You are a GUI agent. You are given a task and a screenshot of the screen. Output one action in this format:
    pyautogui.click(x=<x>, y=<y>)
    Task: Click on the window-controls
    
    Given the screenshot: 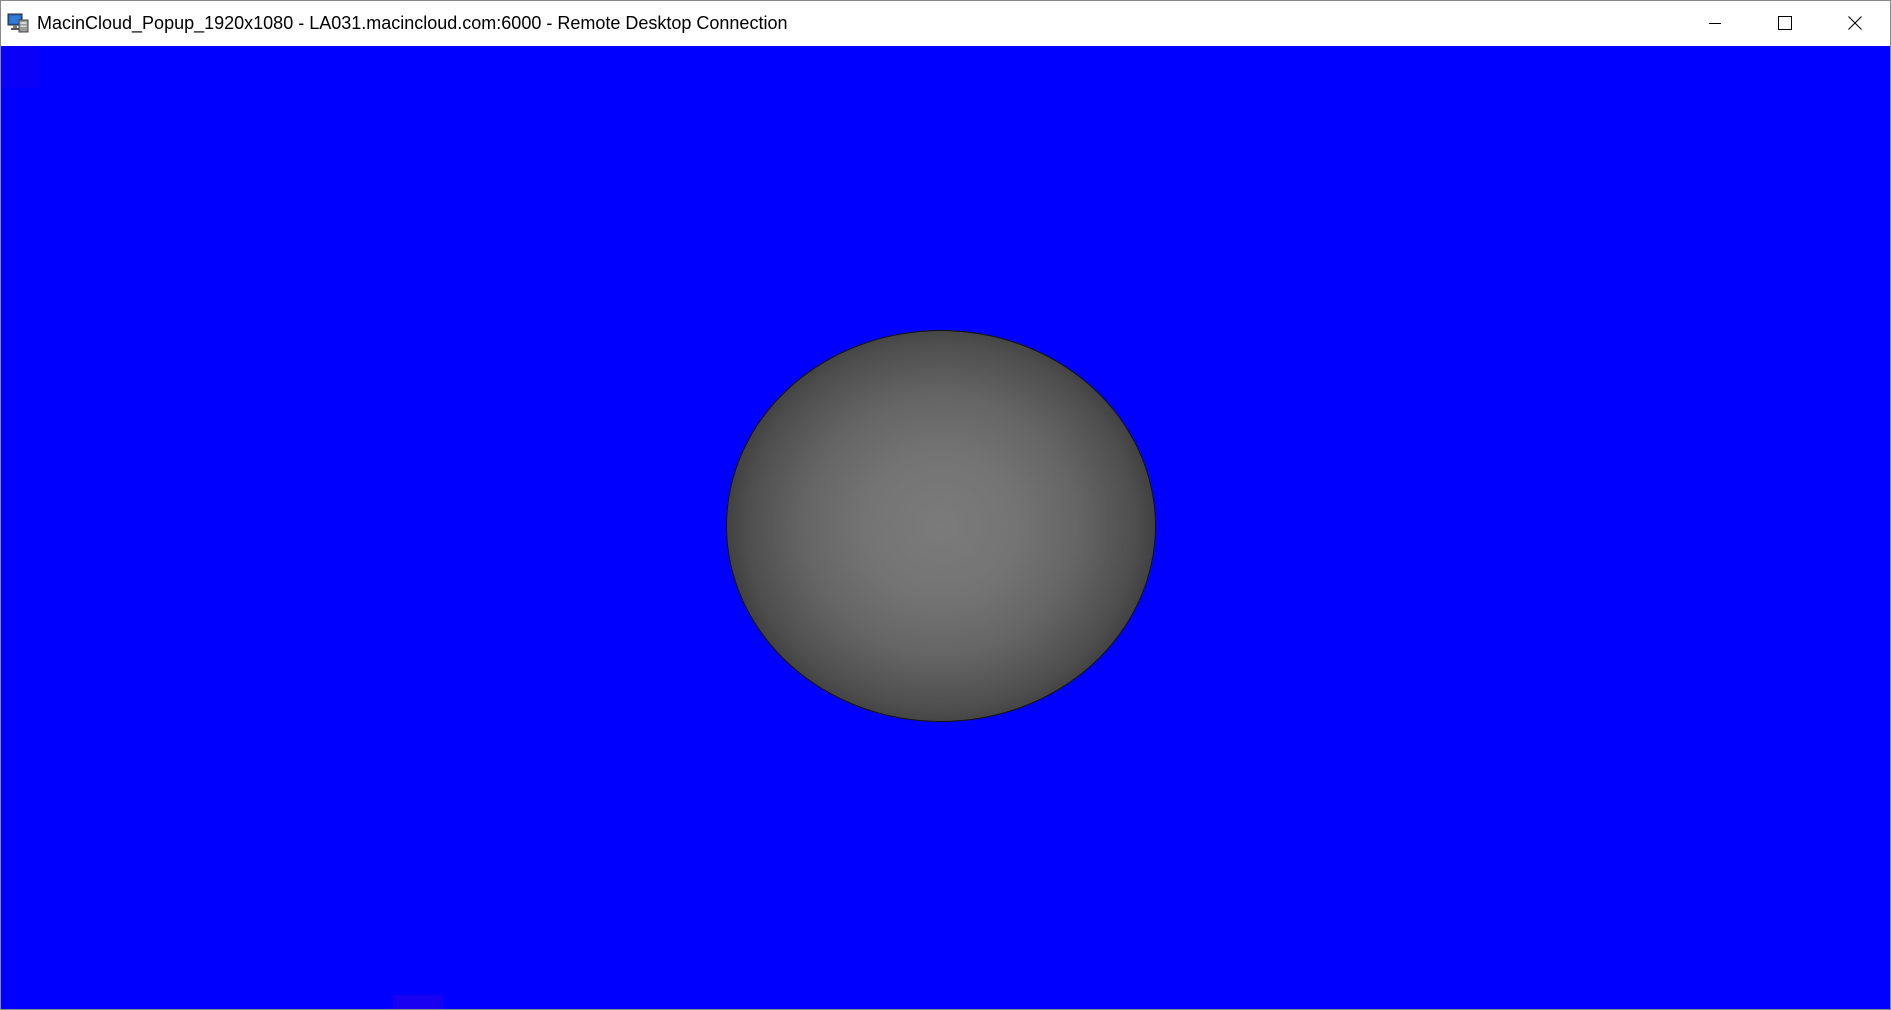 What is the action you would take?
    pyautogui.click(x=1785, y=23)
    